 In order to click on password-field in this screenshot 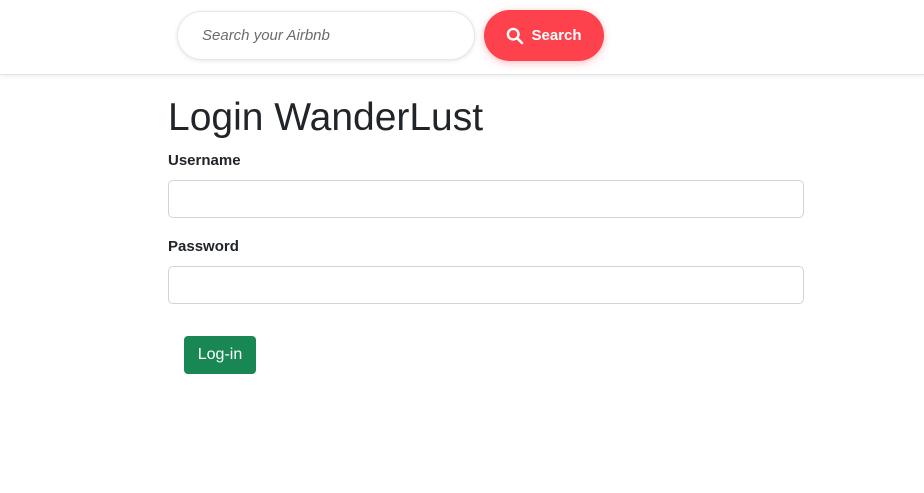, I will do `click(486, 285)`.